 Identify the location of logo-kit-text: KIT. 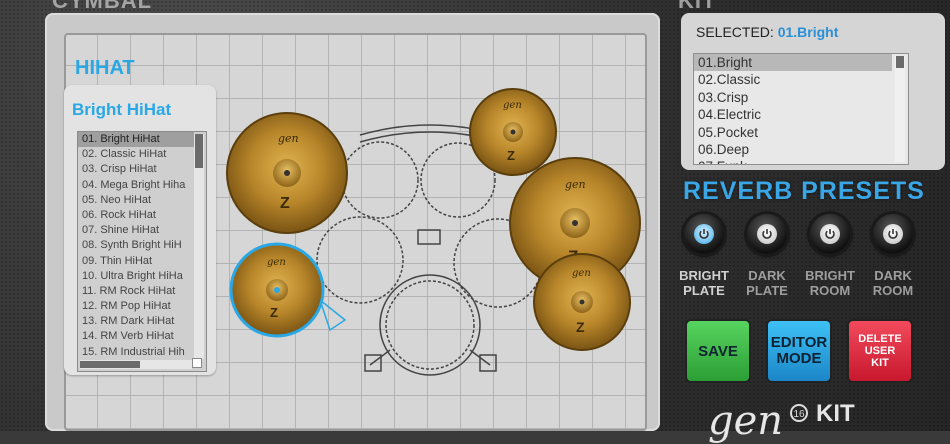
(835, 413).